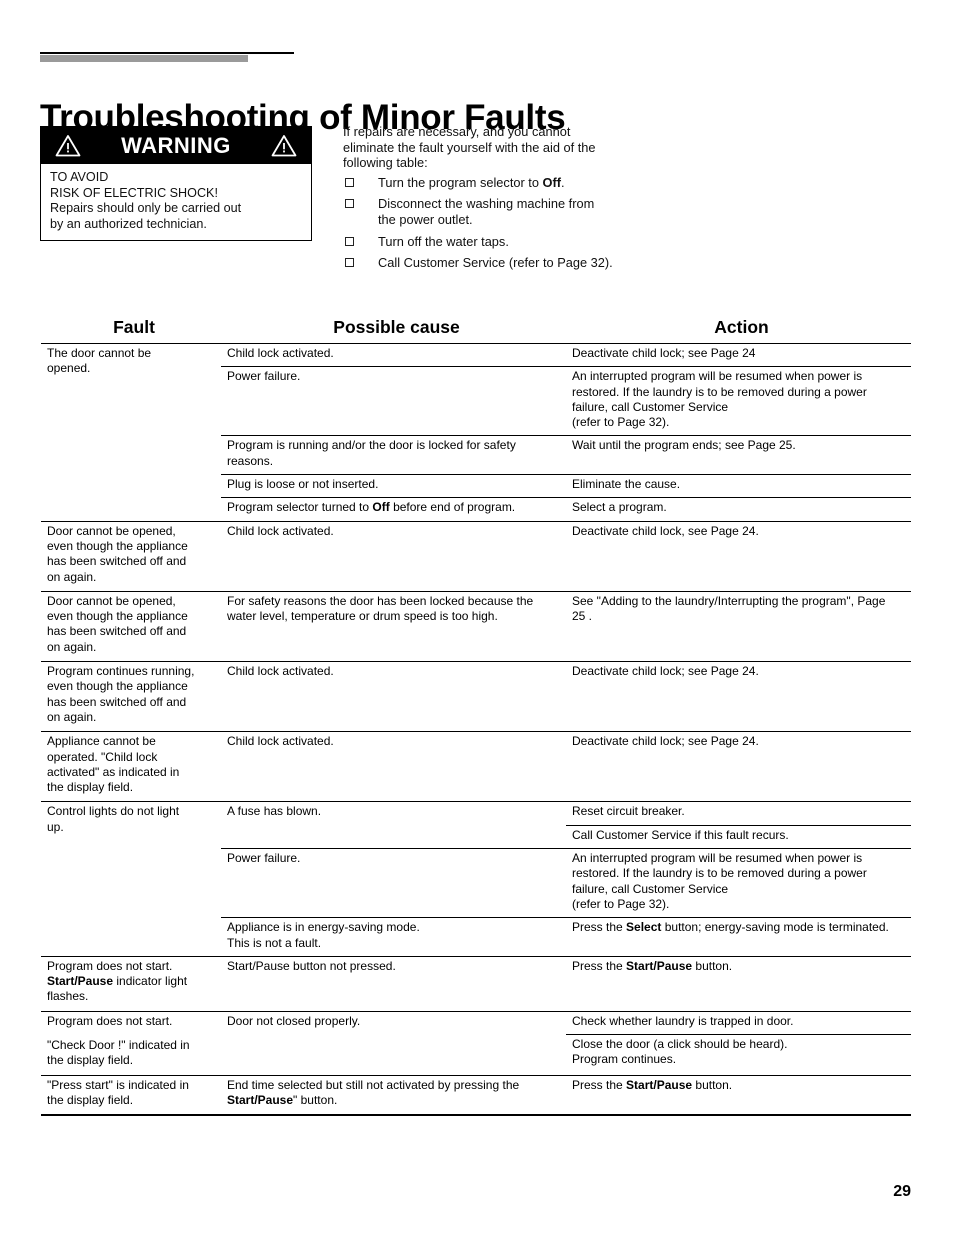 The width and height of the screenshot is (954, 1235). I want to click on action-text: Select a program., so click(619, 507).